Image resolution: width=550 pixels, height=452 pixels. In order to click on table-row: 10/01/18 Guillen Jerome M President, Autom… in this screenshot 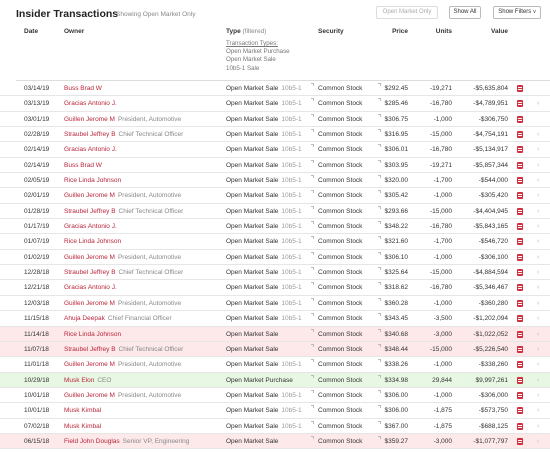, I will do `click(275, 396)`.